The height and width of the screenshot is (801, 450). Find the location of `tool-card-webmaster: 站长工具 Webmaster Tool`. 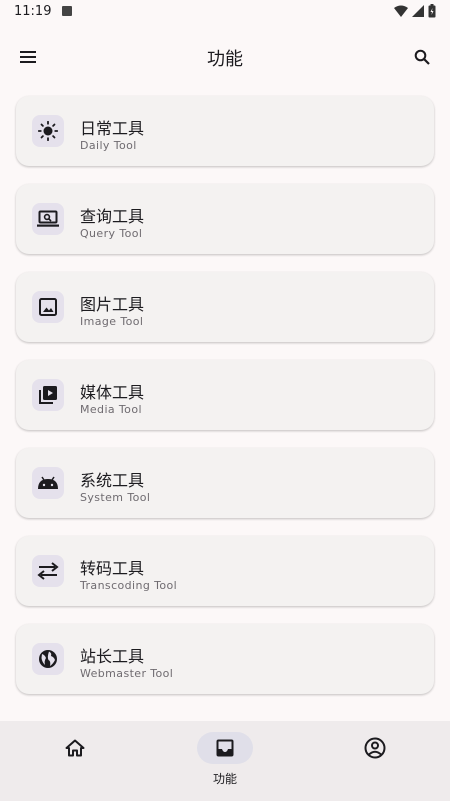

tool-card-webmaster: 站长工具 Webmaster Tool is located at coordinates (225, 659).